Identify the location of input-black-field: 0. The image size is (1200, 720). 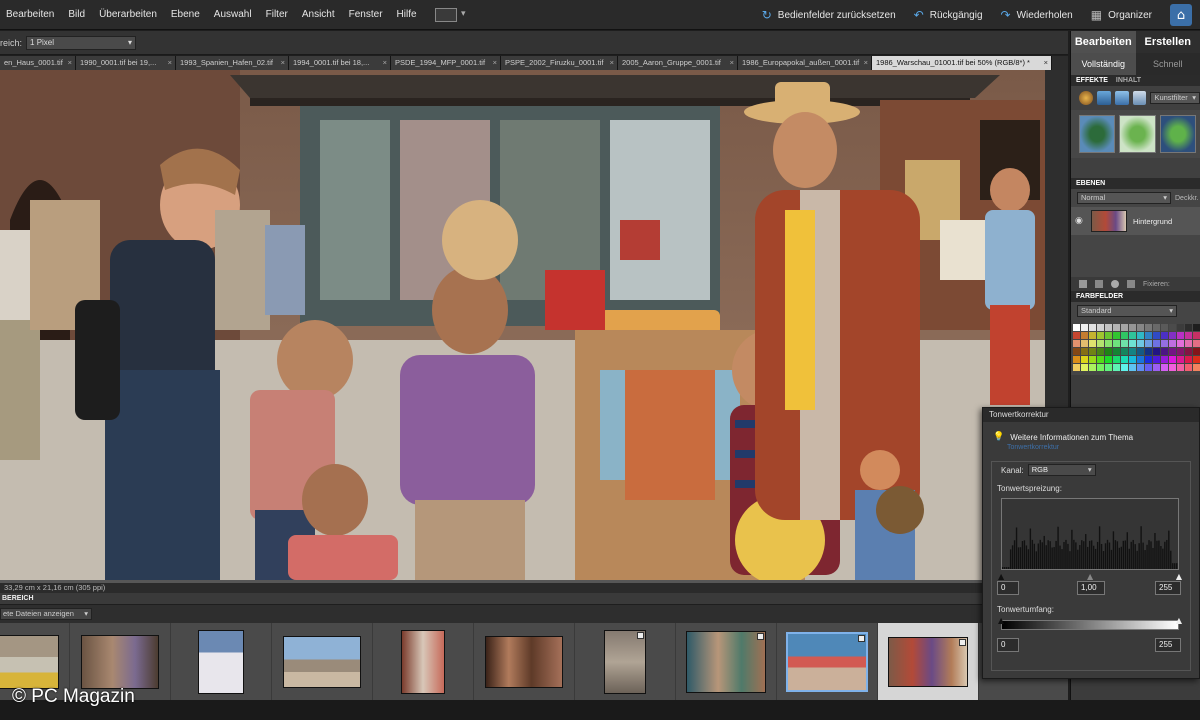
(1008, 588).